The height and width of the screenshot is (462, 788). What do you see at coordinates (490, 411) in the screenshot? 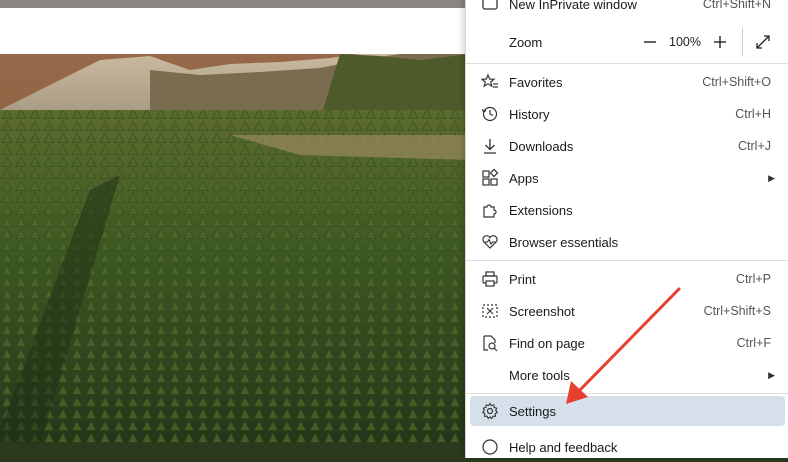
I see `gear-icon` at bounding box center [490, 411].